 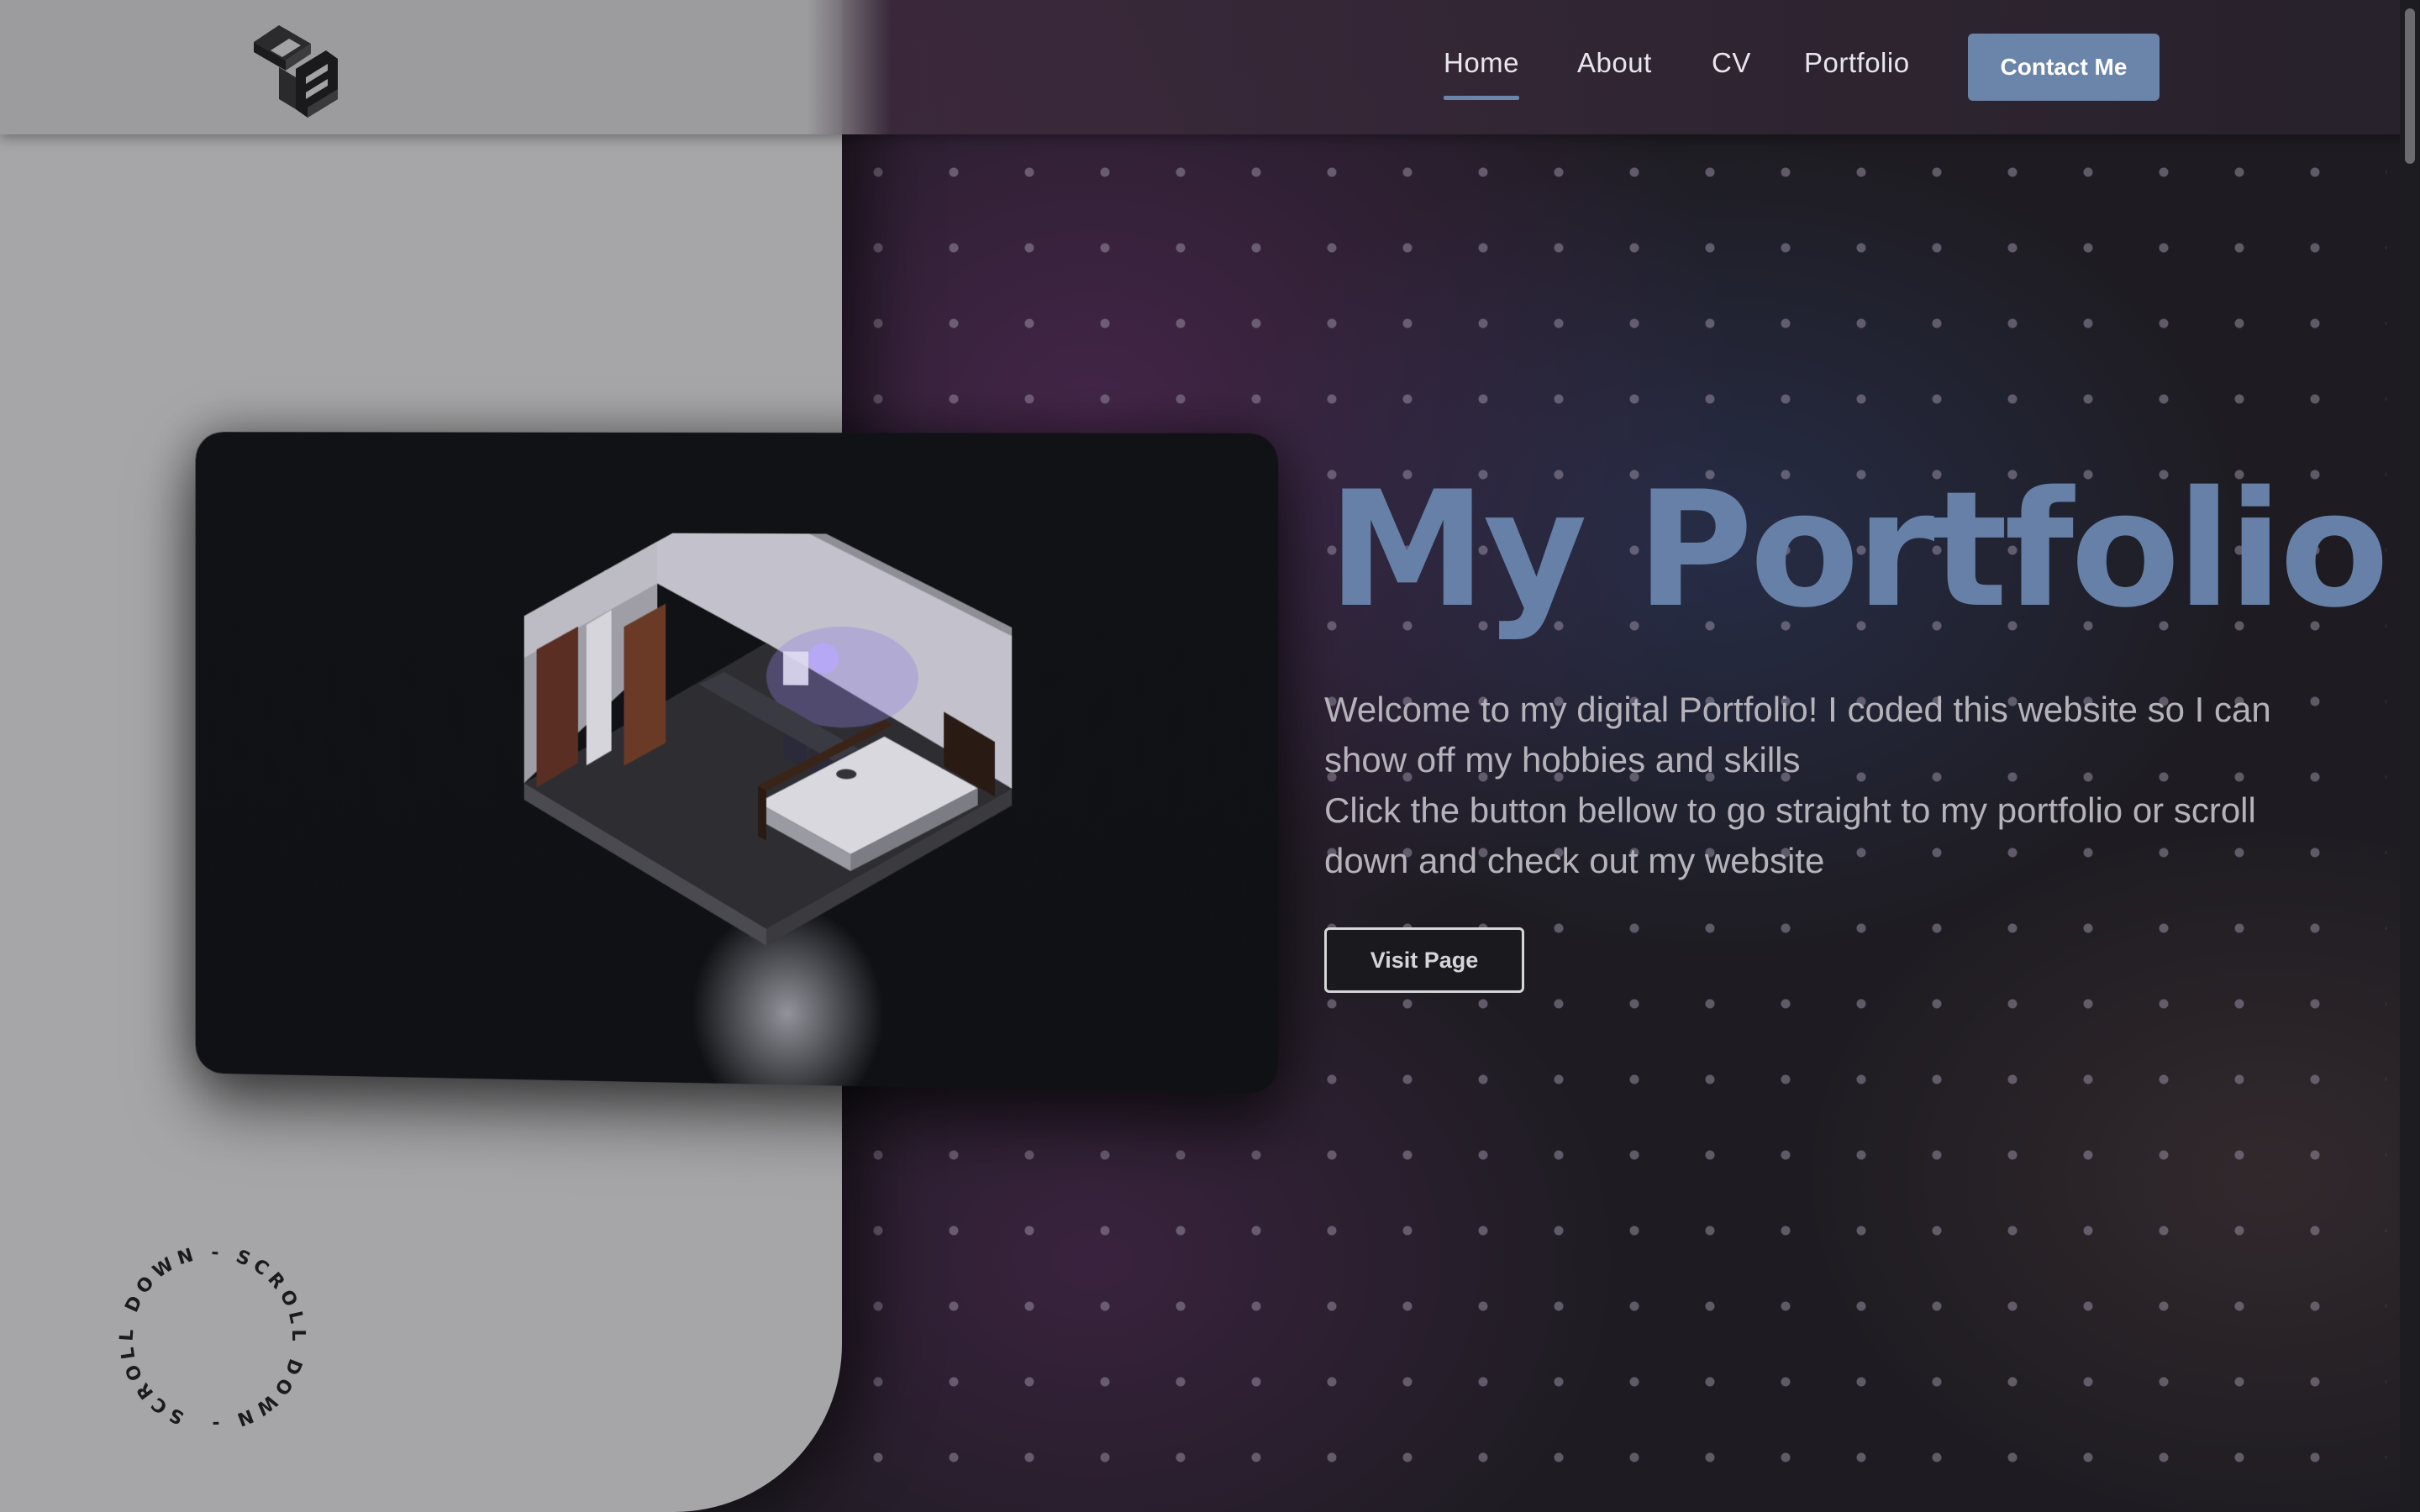 What do you see at coordinates (2410, 756) in the screenshot?
I see `page-scrollbar` at bounding box center [2410, 756].